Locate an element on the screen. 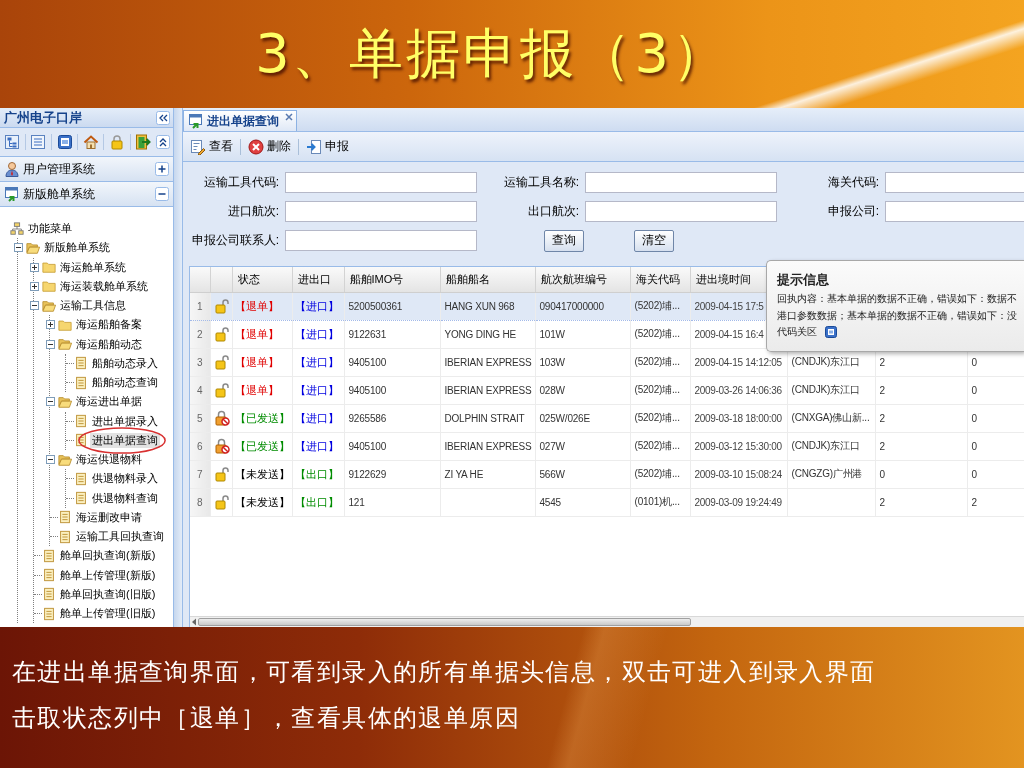 The width and height of the screenshot is (1024, 768). tree-item: 新版舱单系统 is located at coordinates (77, 248).